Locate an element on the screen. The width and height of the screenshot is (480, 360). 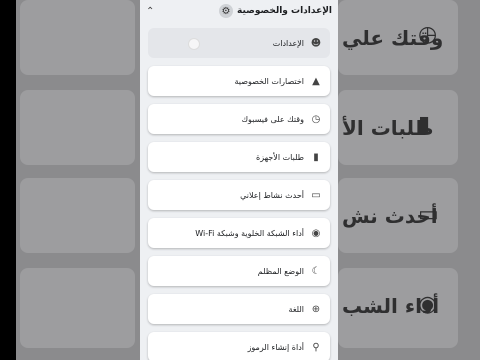
touch-ripple is located at coordinates (194, 44).